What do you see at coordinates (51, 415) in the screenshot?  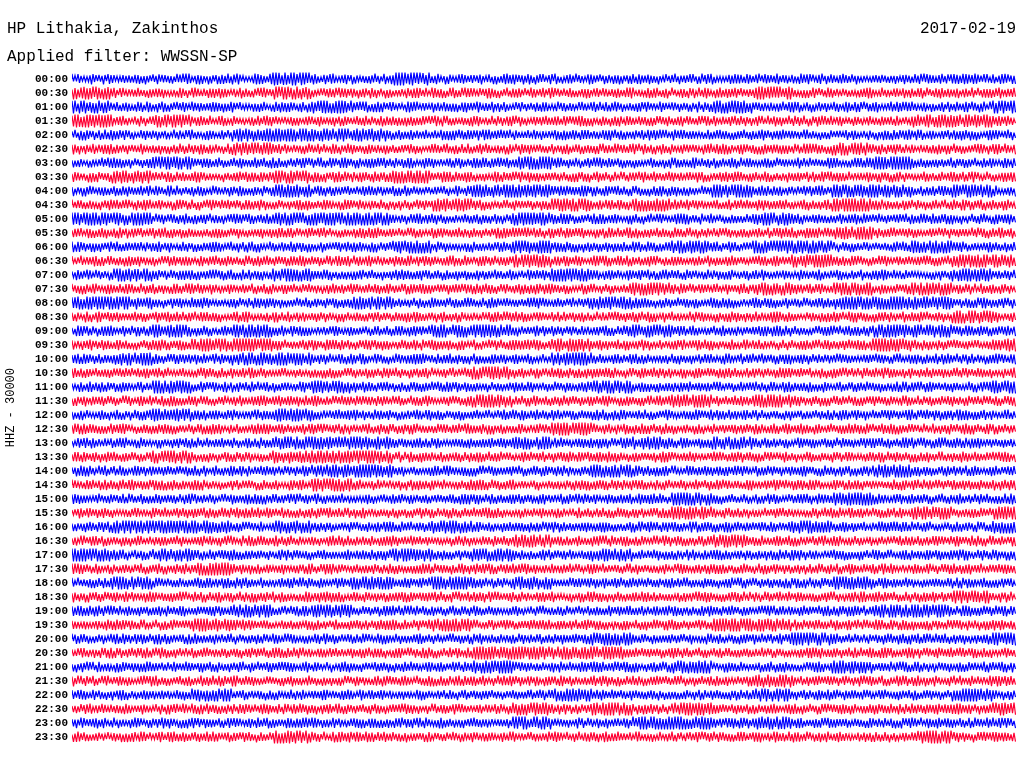 I see `time-label: 12:00` at bounding box center [51, 415].